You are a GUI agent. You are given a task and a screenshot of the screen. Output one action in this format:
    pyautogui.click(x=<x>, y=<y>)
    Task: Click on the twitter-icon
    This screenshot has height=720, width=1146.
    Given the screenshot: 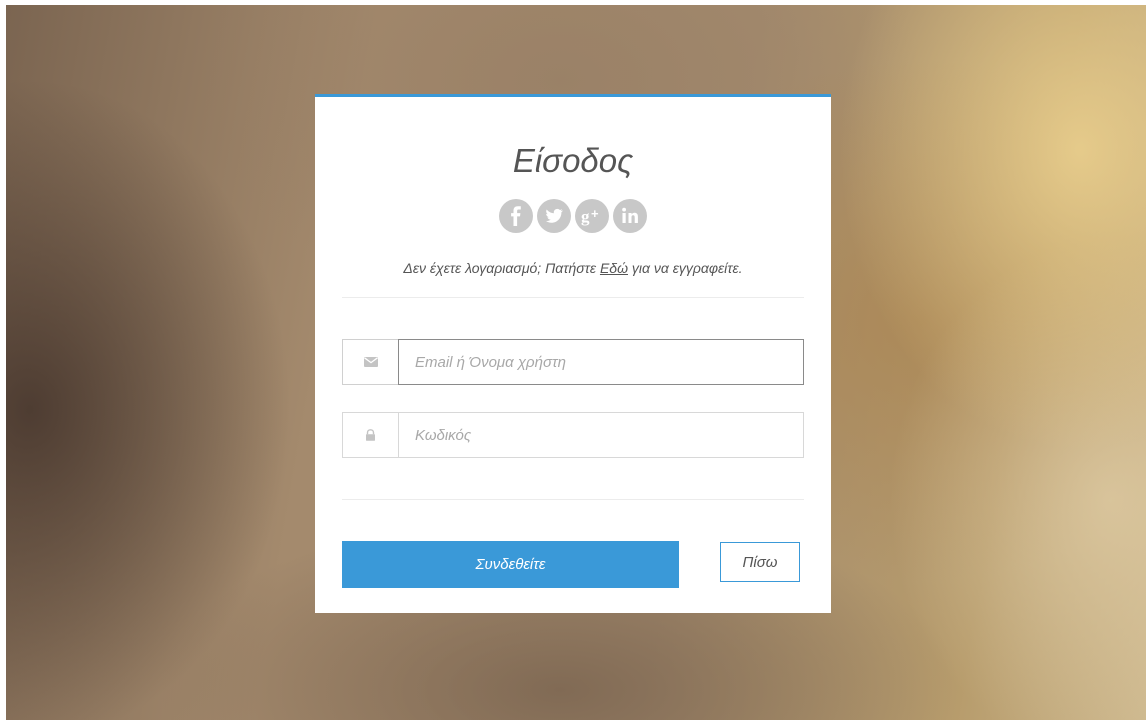 What is the action you would take?
    pyautogui.click(x=554, y=216)
    